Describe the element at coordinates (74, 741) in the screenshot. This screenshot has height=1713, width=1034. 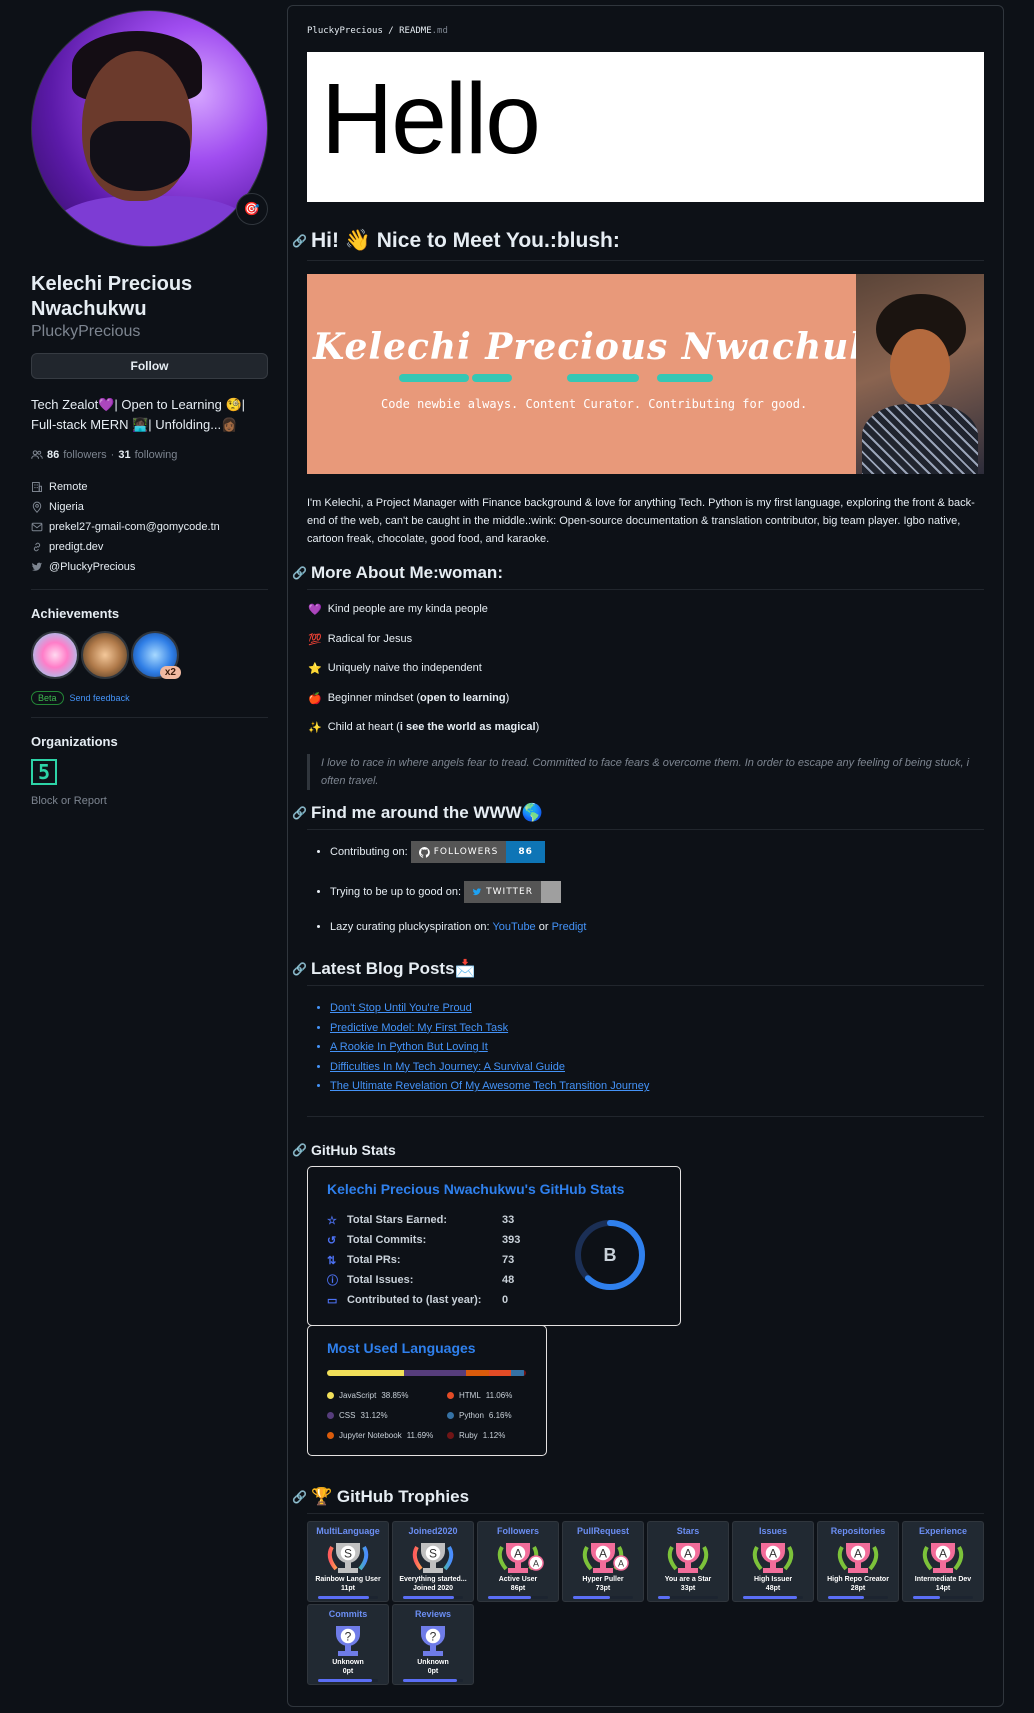
I see `organizations-heading: Organizations` at that location.